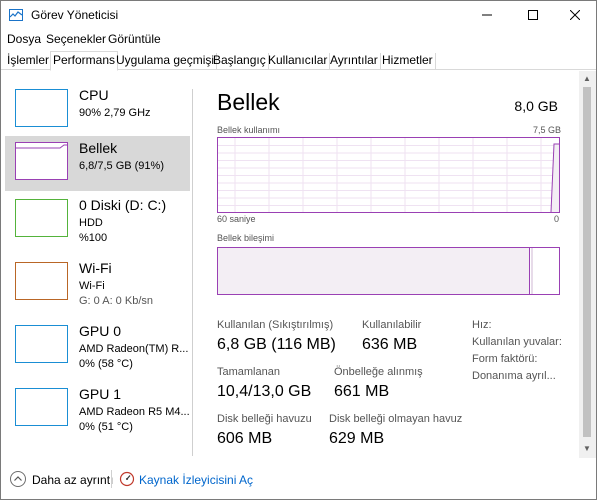  What do you see at coordinates (41, 218) in the screenshot?
I see `disk-thumbnail-graph` at bounding box center [41, 218].